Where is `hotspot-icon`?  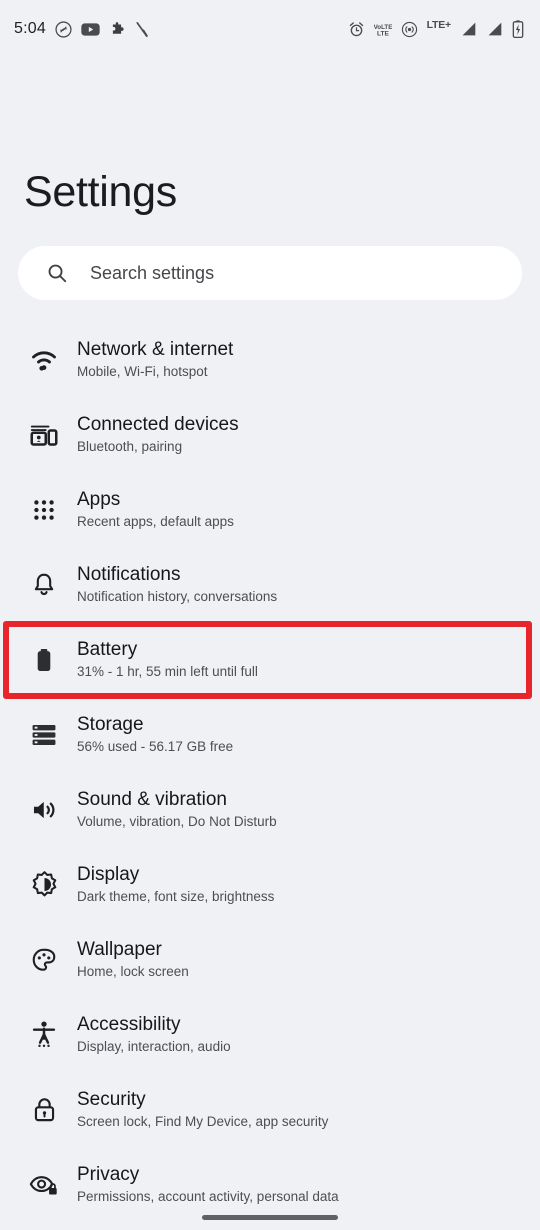 hotspot-icon is located at coordinates (409, 29).